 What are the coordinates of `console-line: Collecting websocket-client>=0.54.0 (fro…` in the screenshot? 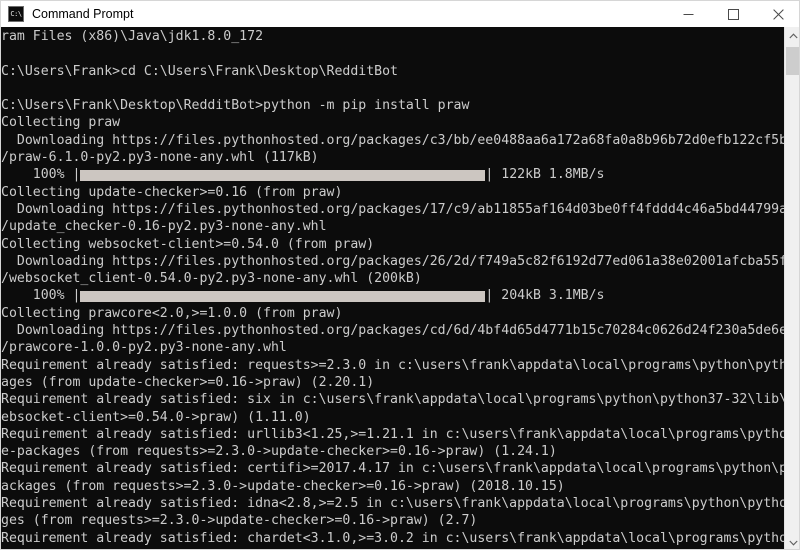 It's located at (188, 244).